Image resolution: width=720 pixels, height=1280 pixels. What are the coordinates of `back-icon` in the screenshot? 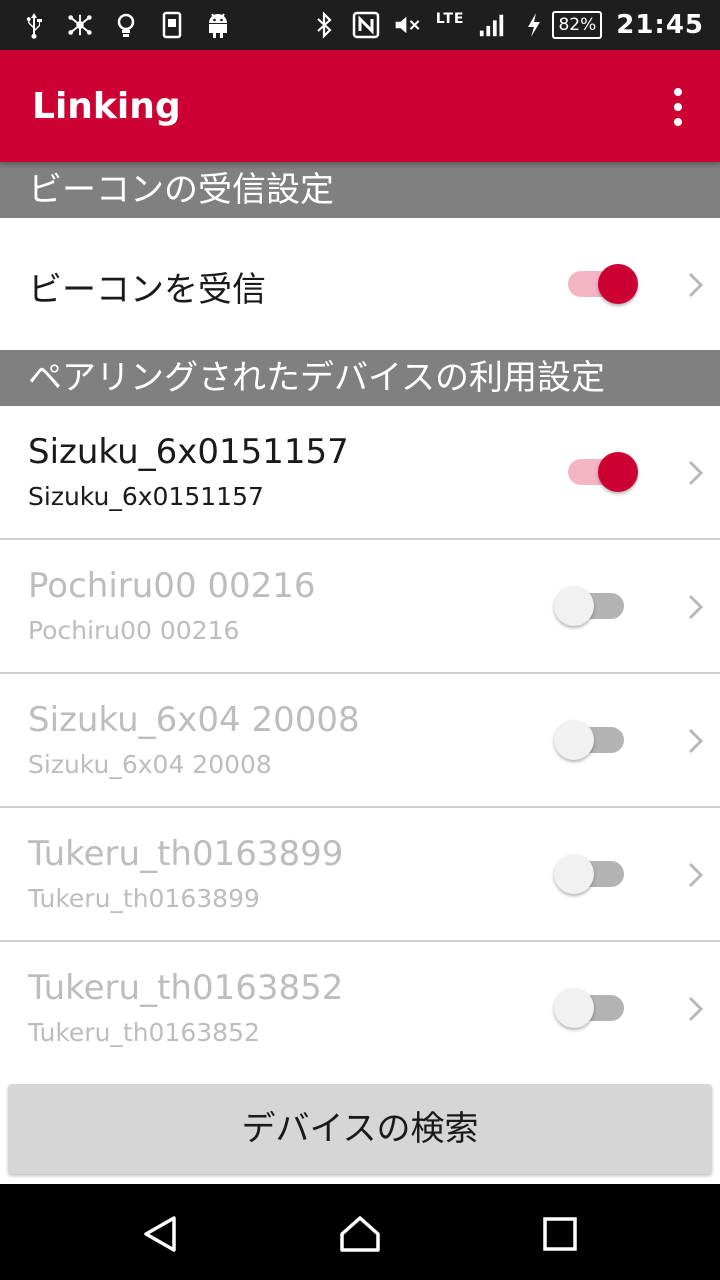 It's located at (160, 1234).